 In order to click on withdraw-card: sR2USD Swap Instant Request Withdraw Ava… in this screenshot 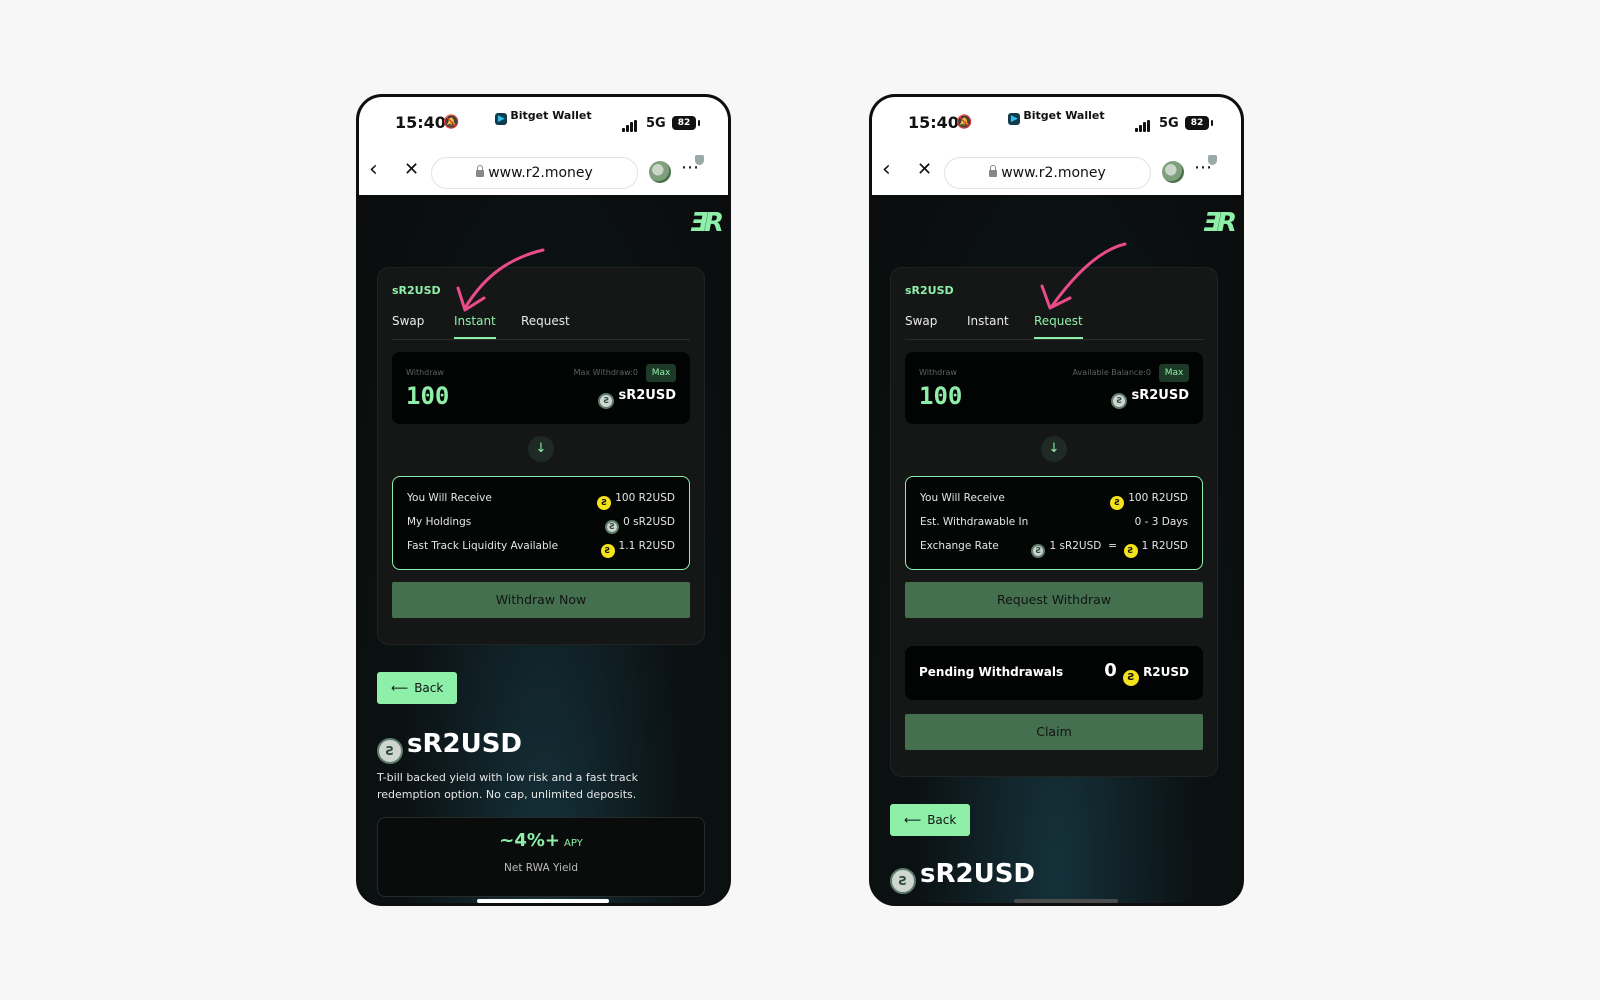, I will do `click(1054, 522)`.